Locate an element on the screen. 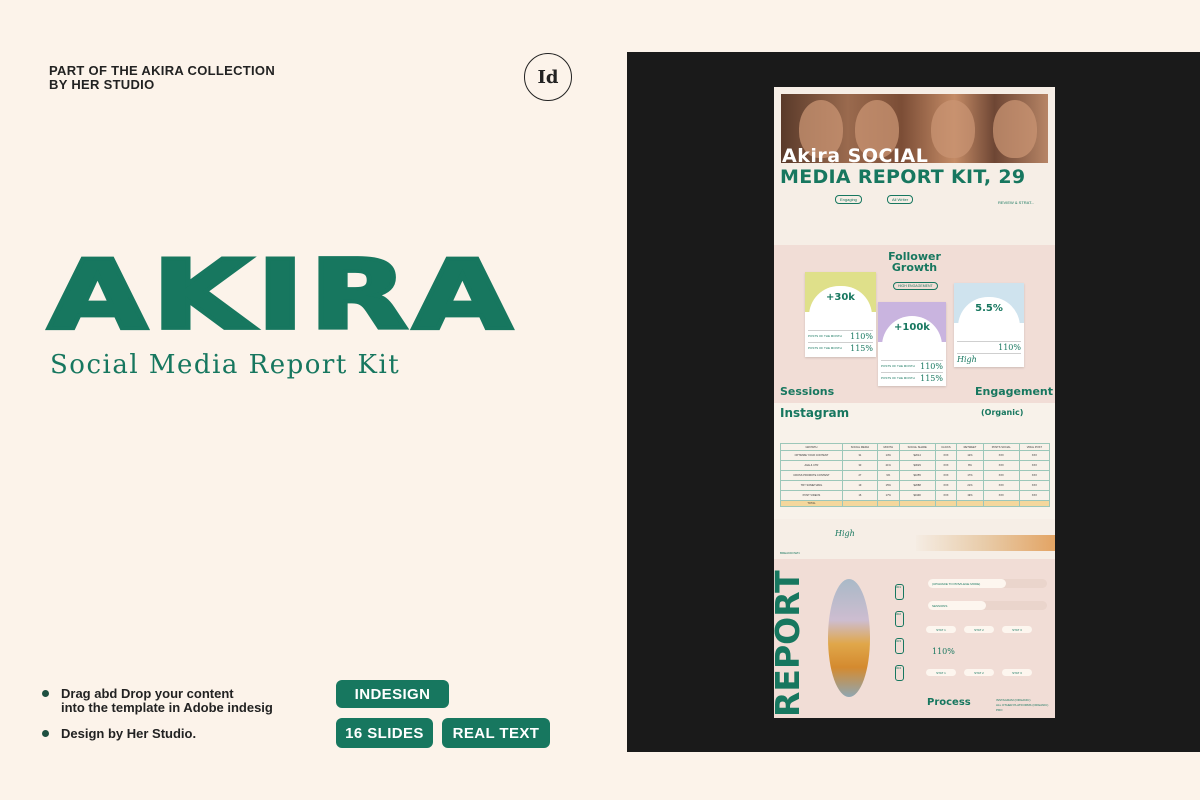 This screenshot has height=800, width=1200. indesign-badge-label: Id is located at coordinates (548, 77).